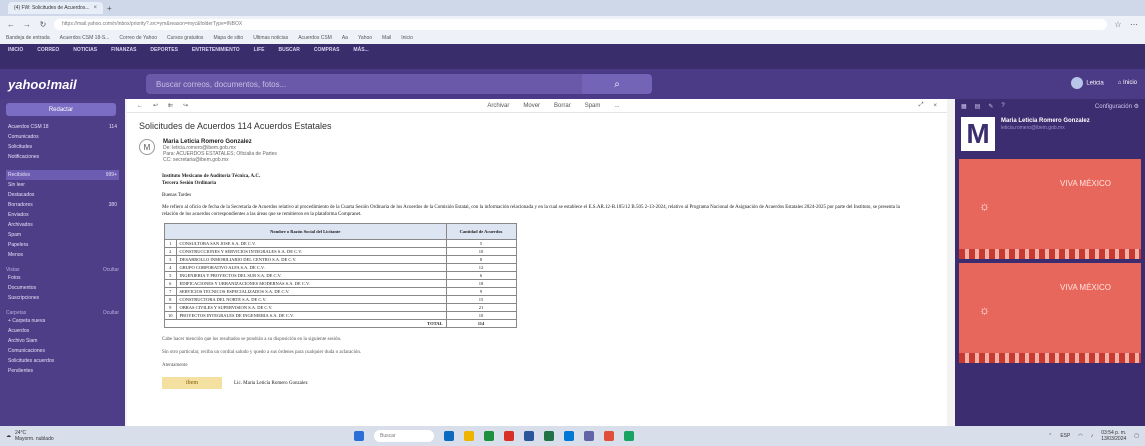 This screenshot has height=446, width=1145. Describe the element at coordinates (469, 436) in the screenshot. I see `file-explorer-icon` at that location.